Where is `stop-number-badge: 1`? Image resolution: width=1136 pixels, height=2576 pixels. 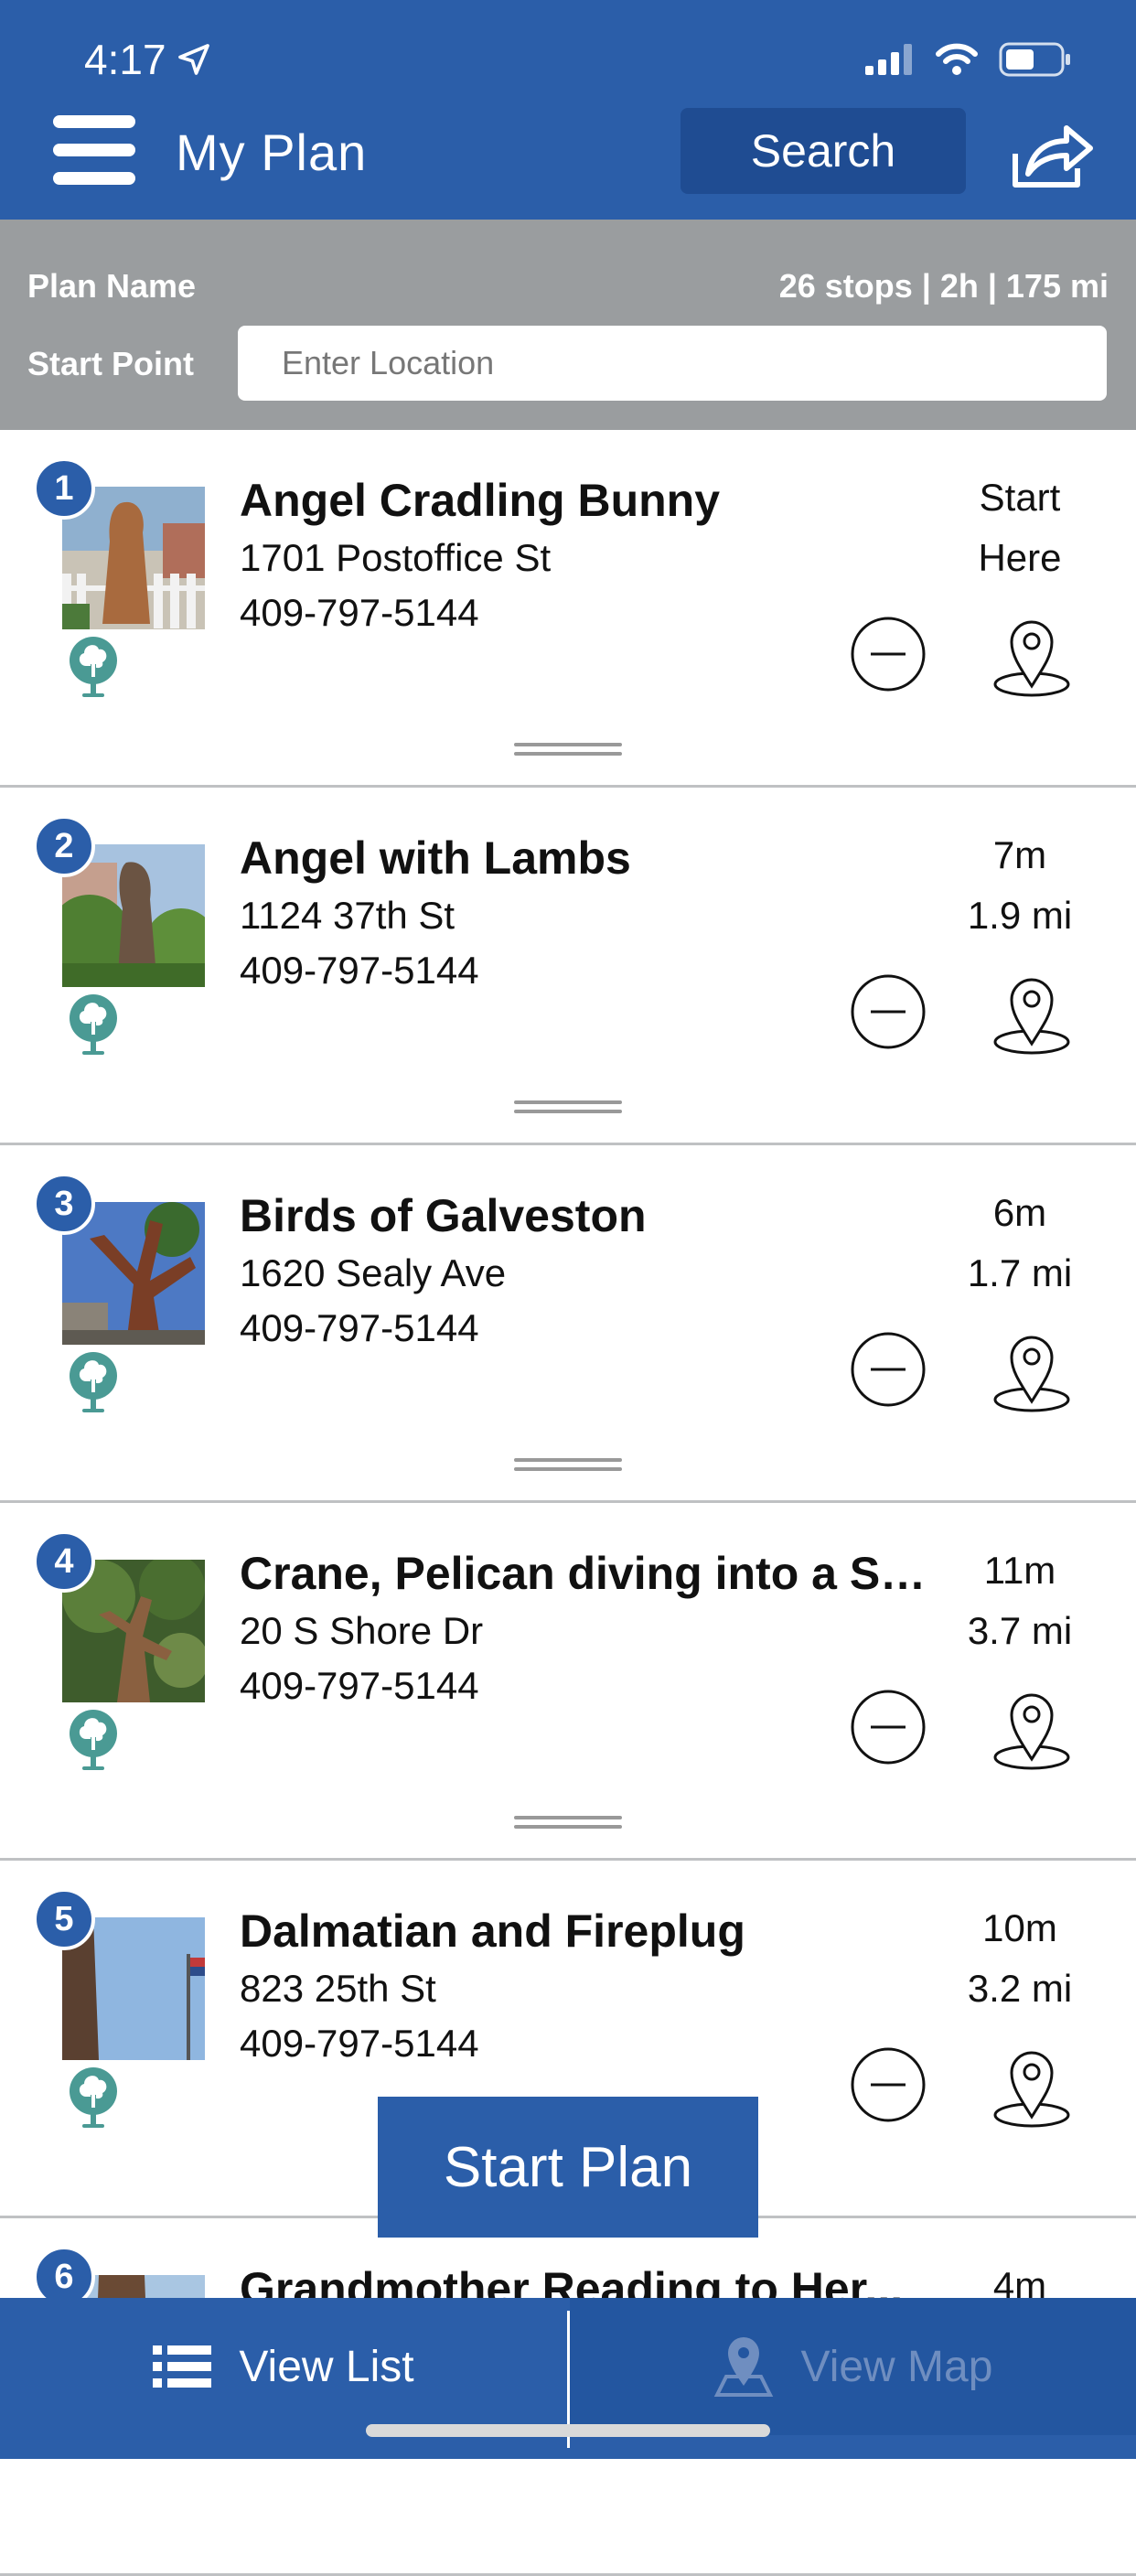
stop-number-badge: 1 is located at coordinates (64, 489).